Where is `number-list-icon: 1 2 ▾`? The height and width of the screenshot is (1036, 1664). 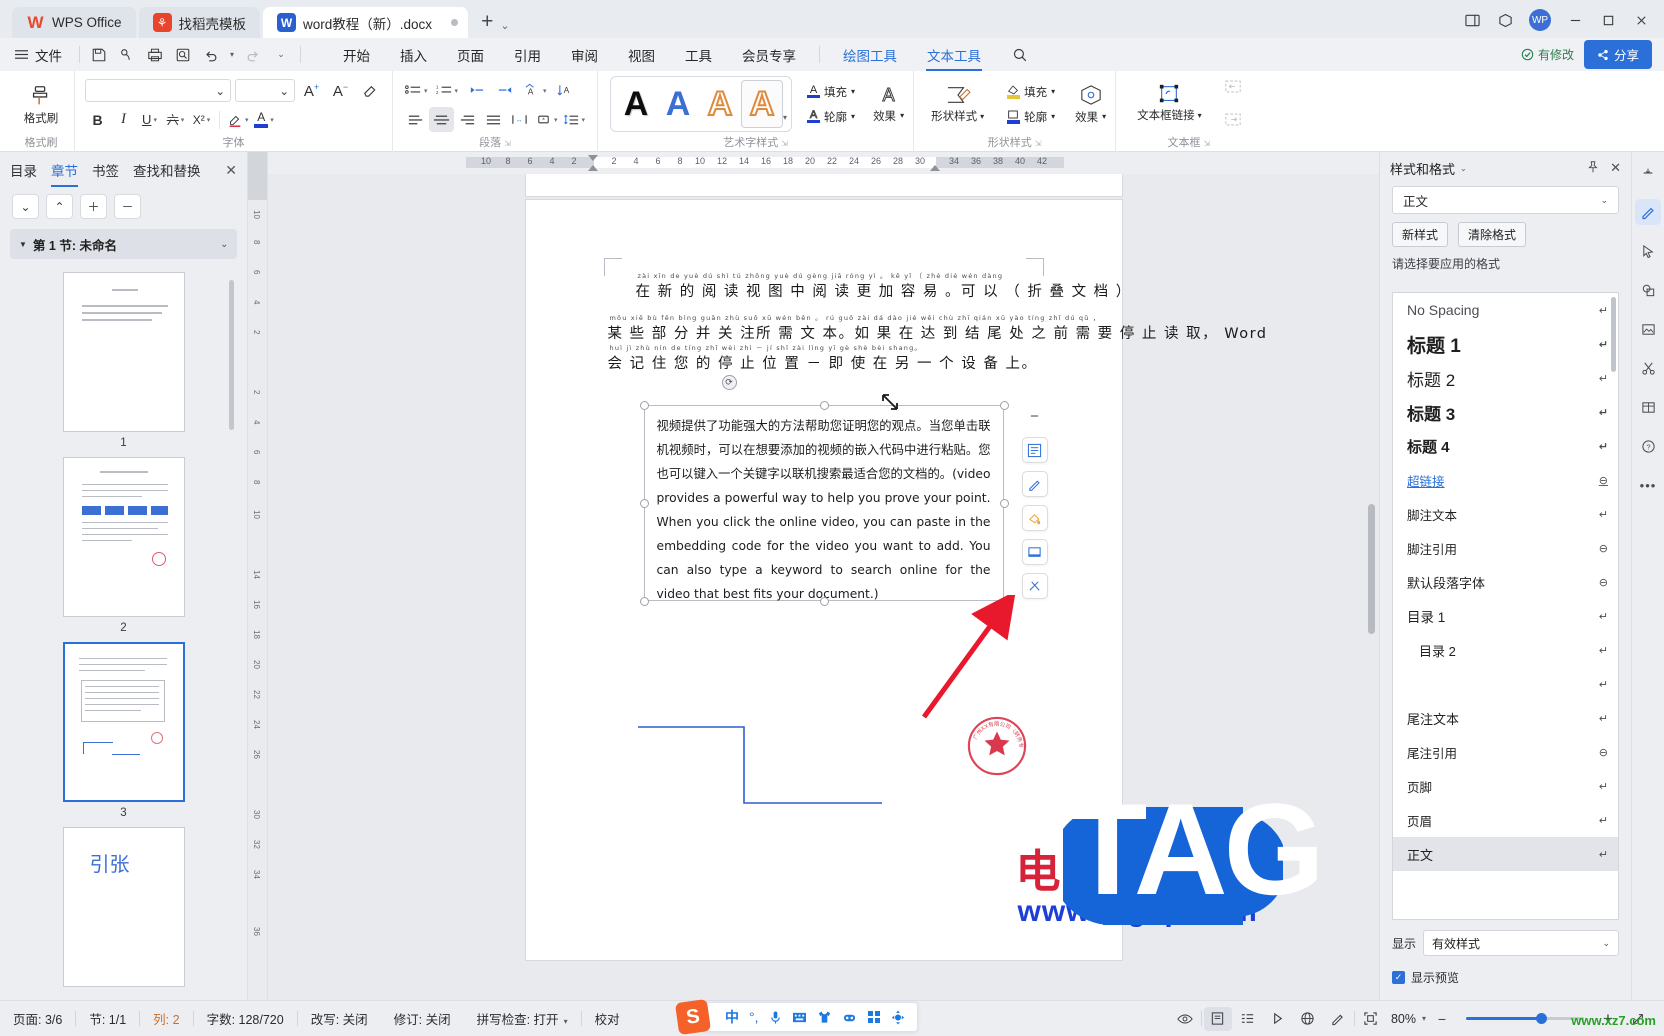
number-list-icon: 1 2 ▾ is located at coordinates (447, 90).